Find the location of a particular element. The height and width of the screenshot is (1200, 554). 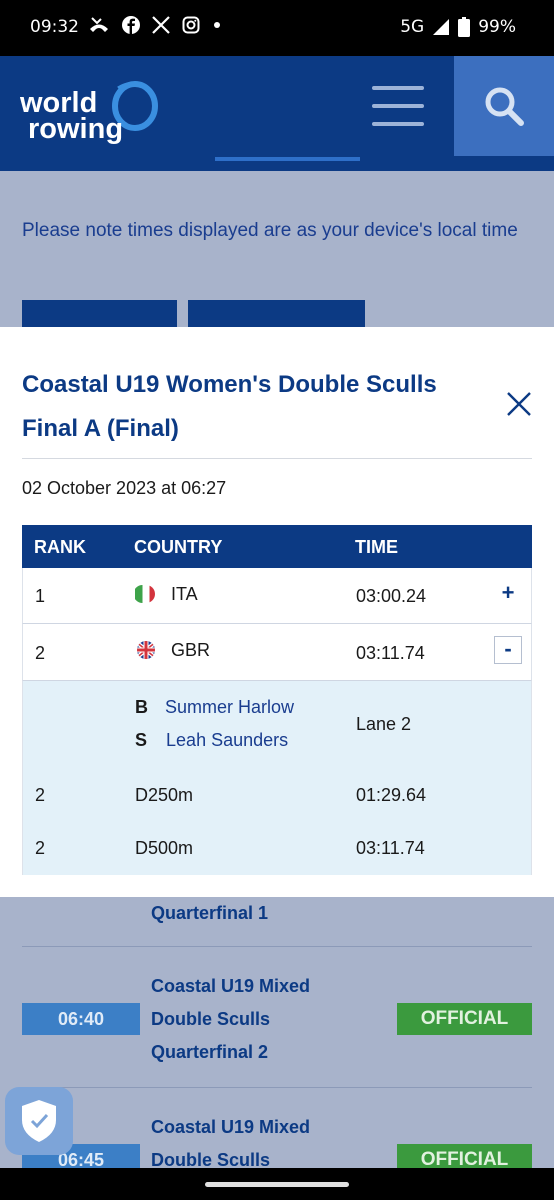

time-cell: 03:11.74 is located at coordinates (390, 653).